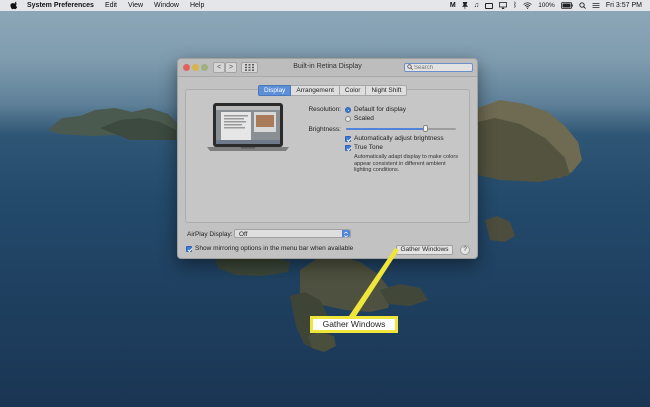 The width and height of the screenshot is (650, 407). What do you see at coordinates (354, 324) in the screenshot?
I see `callout-label: Gather Windows` at bounding box center [354, 324].